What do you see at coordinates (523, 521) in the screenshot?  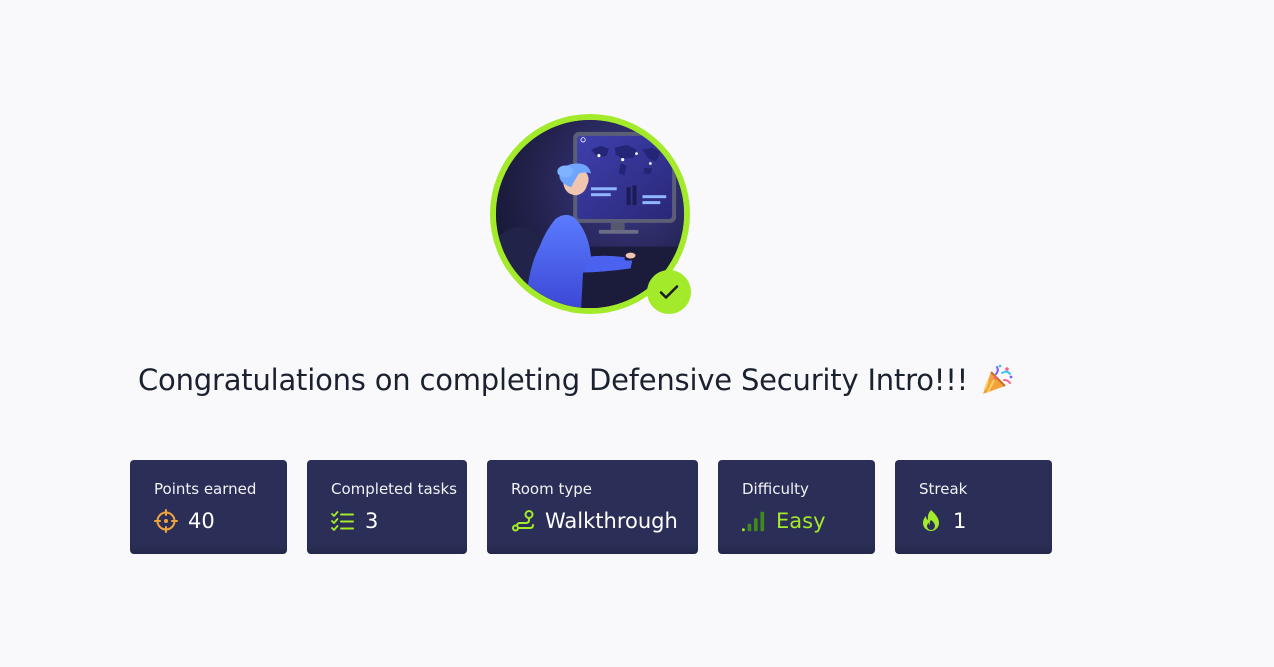 I see `route-icon` at bounding box center [523, 521].